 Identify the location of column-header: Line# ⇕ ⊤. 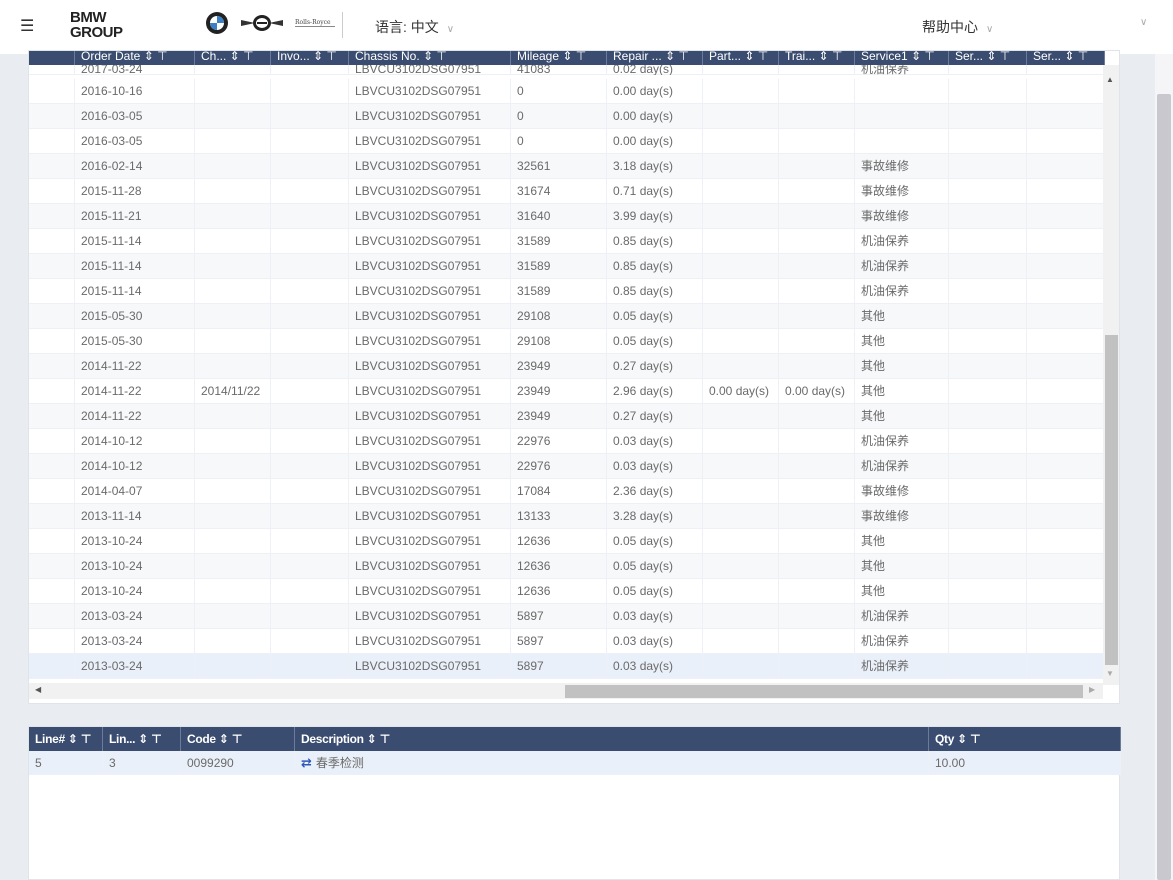
(66, 739).